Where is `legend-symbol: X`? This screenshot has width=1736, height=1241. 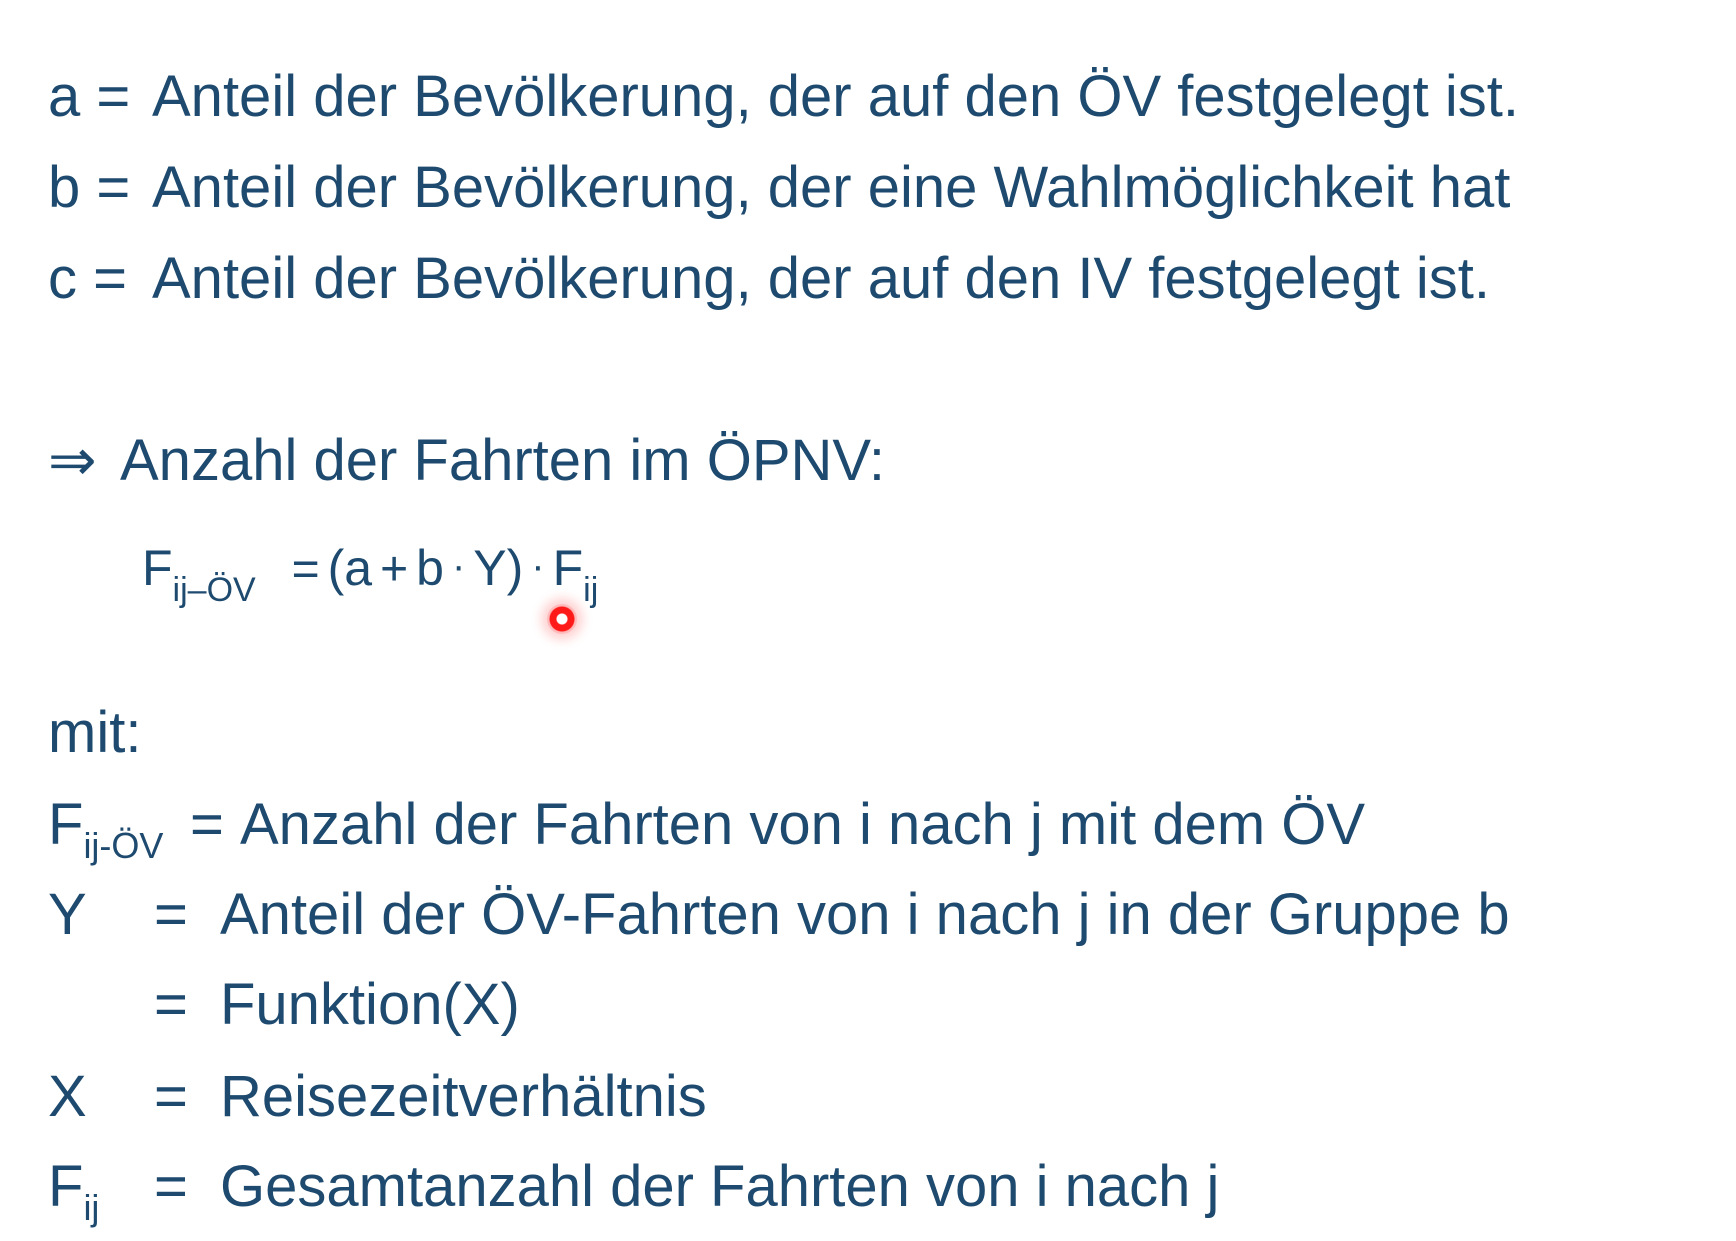
legend-symbol: X is located at coordinates (67, 1096).